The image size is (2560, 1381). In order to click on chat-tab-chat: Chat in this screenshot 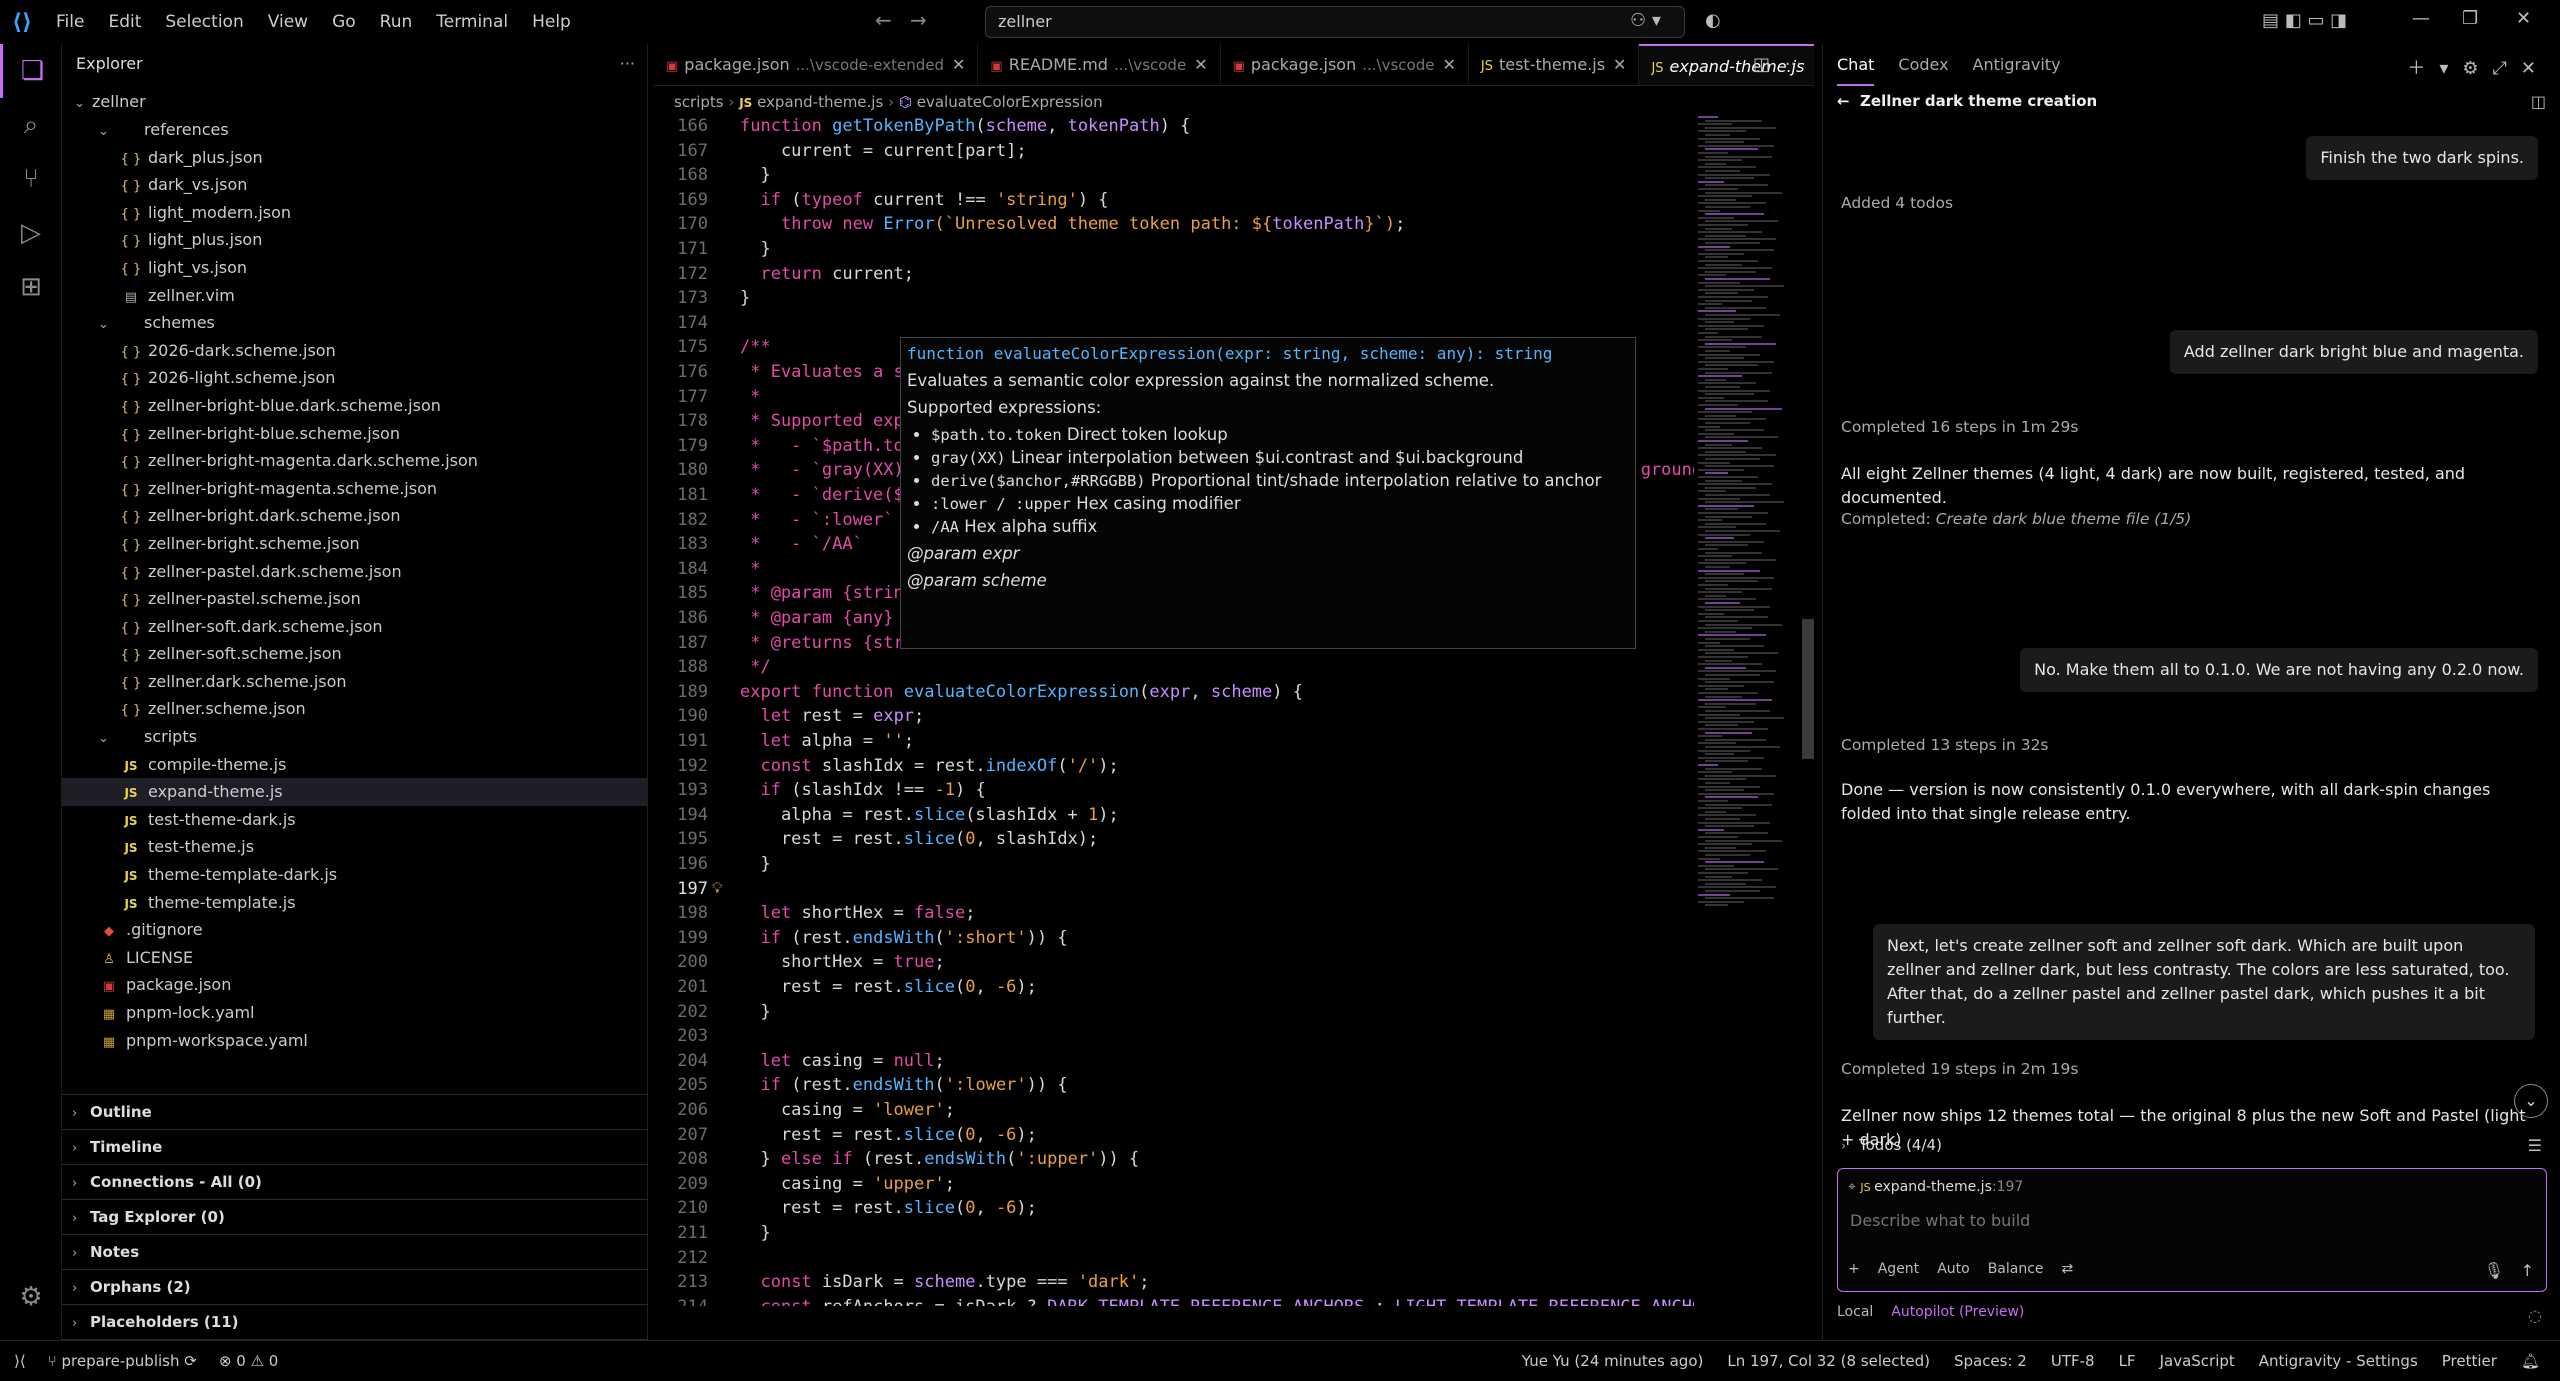, I will do `click(1856, 65)`.